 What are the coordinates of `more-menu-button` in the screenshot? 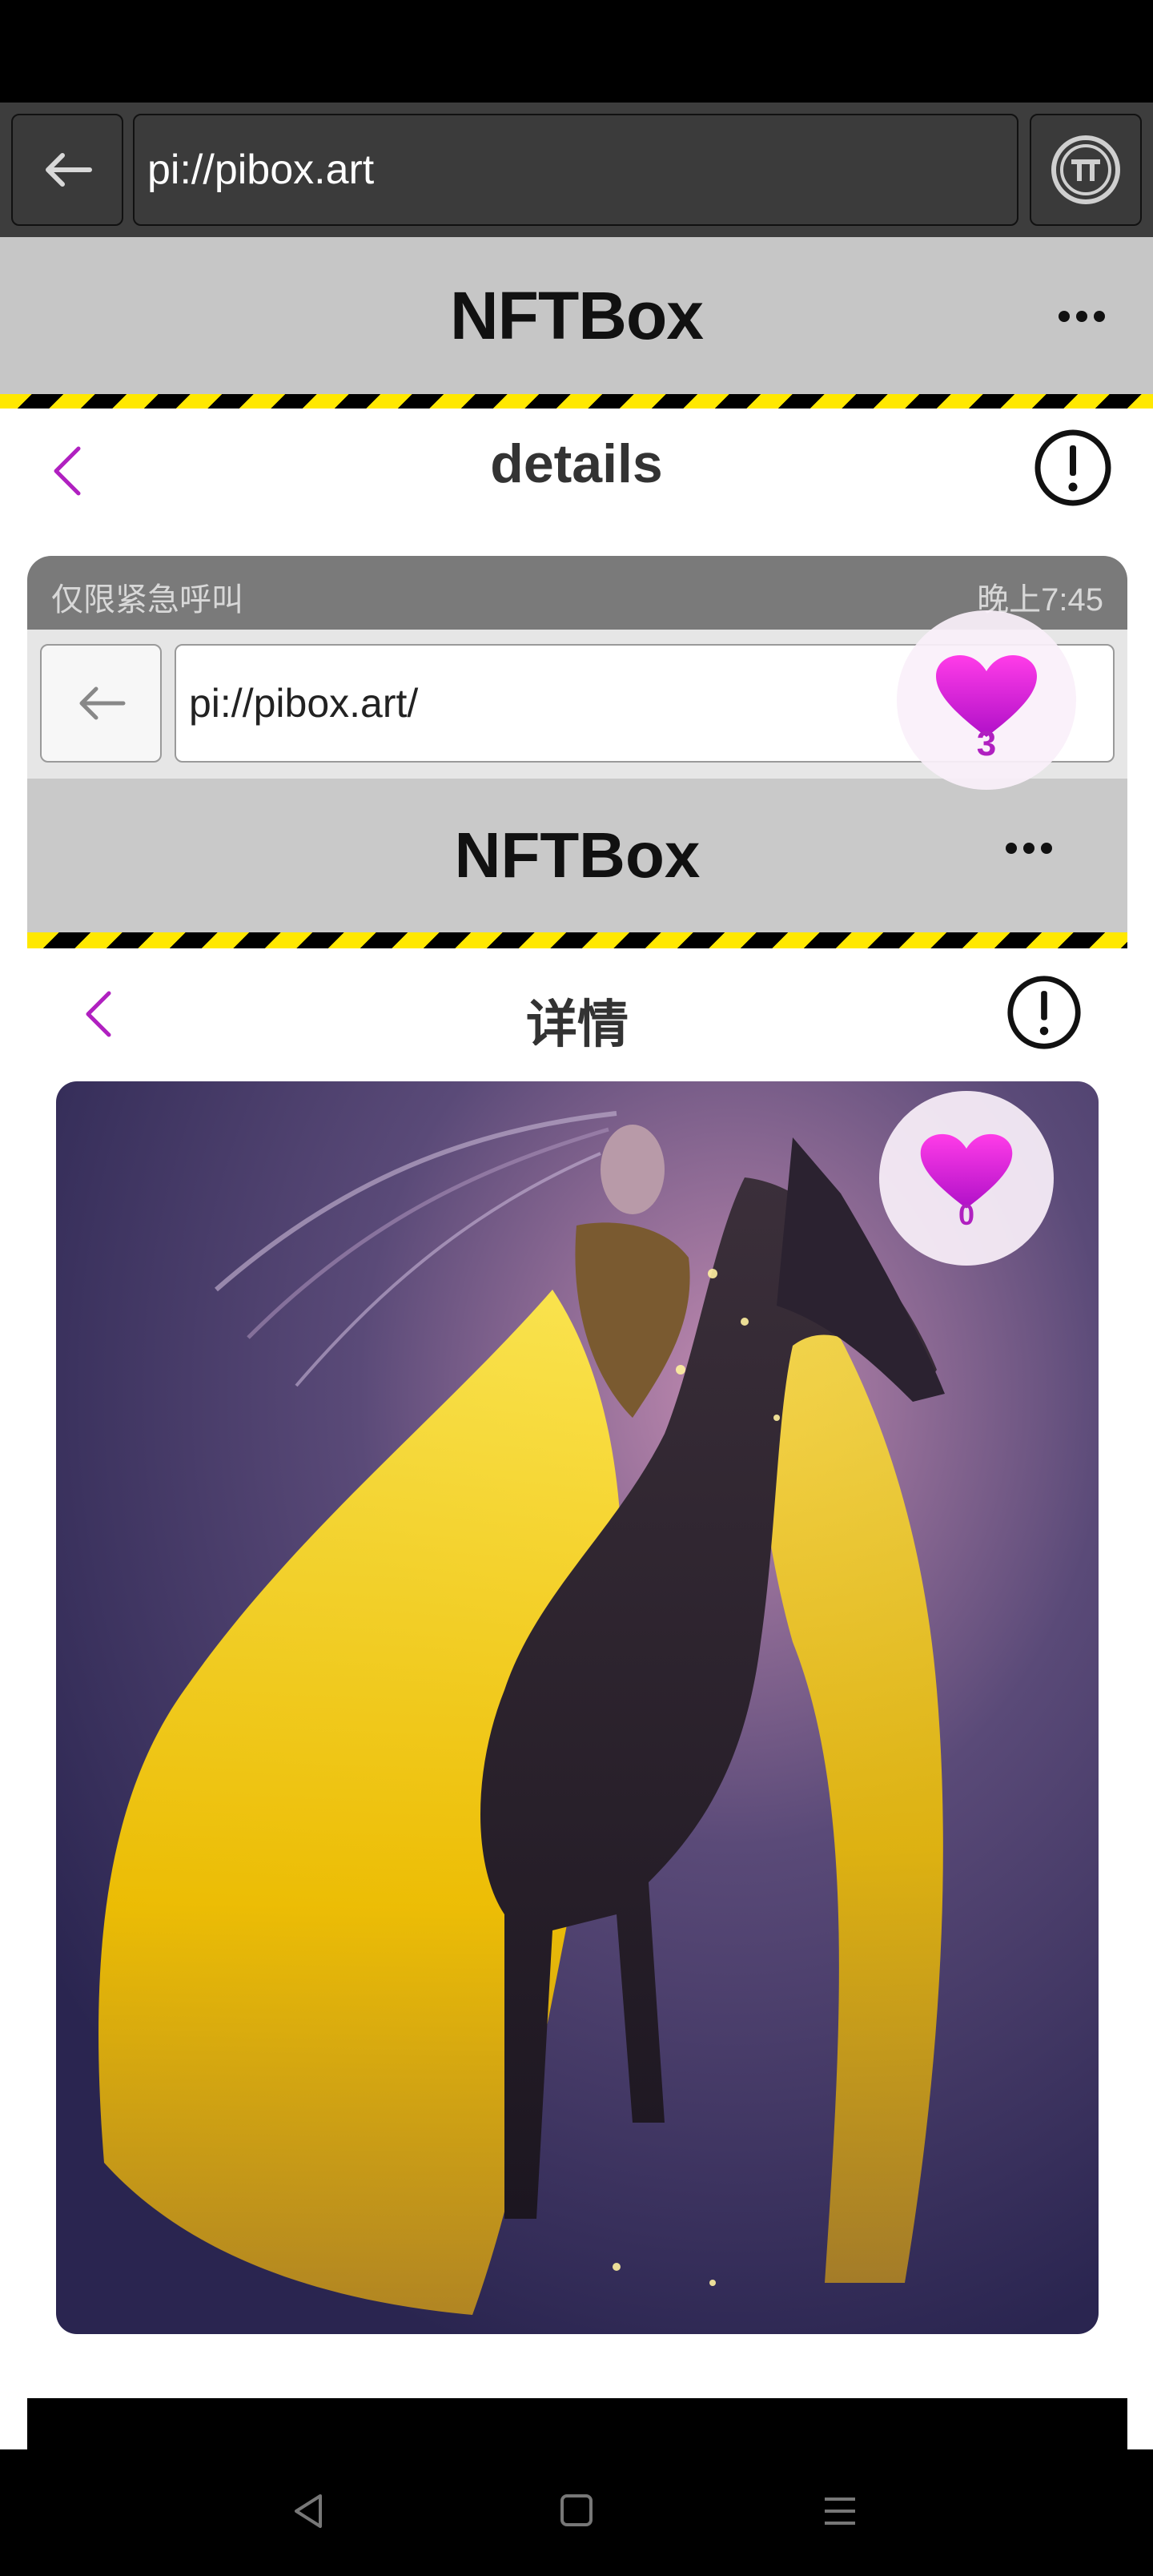 It's located at (1082, 316).